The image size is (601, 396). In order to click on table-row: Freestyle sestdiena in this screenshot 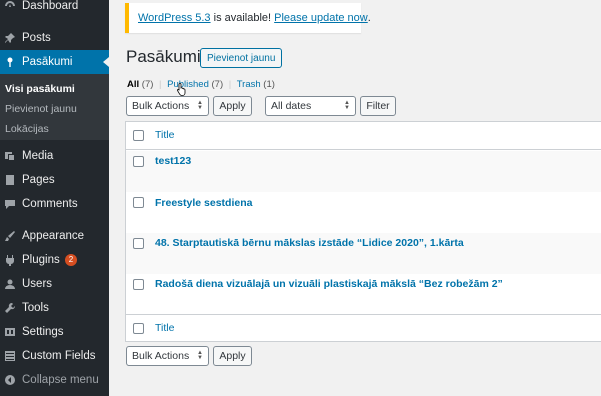, I will do `click(363, 212)`.